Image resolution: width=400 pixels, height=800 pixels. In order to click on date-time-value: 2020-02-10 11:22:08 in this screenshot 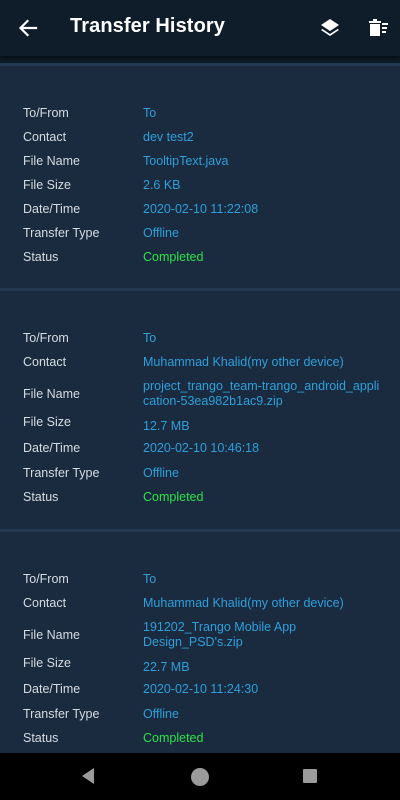, I will do `click(201, 209)`.